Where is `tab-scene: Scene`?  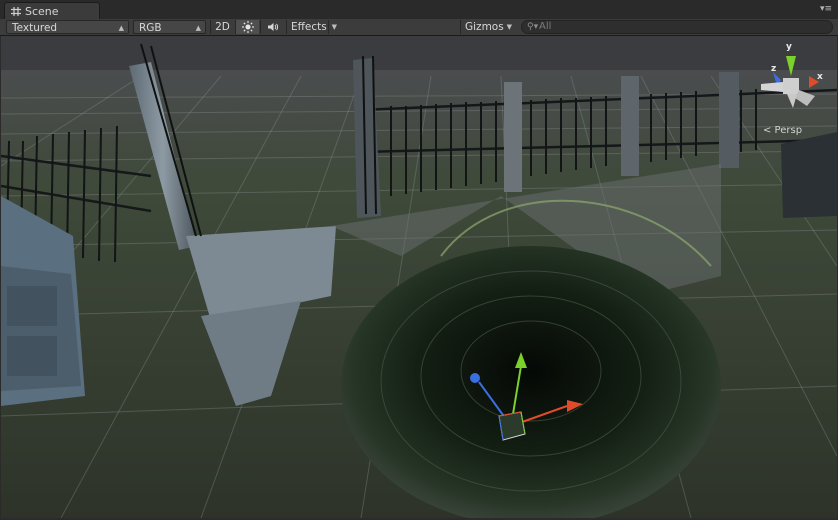 tab-scene: Scene is located at coordinates (52, 11).